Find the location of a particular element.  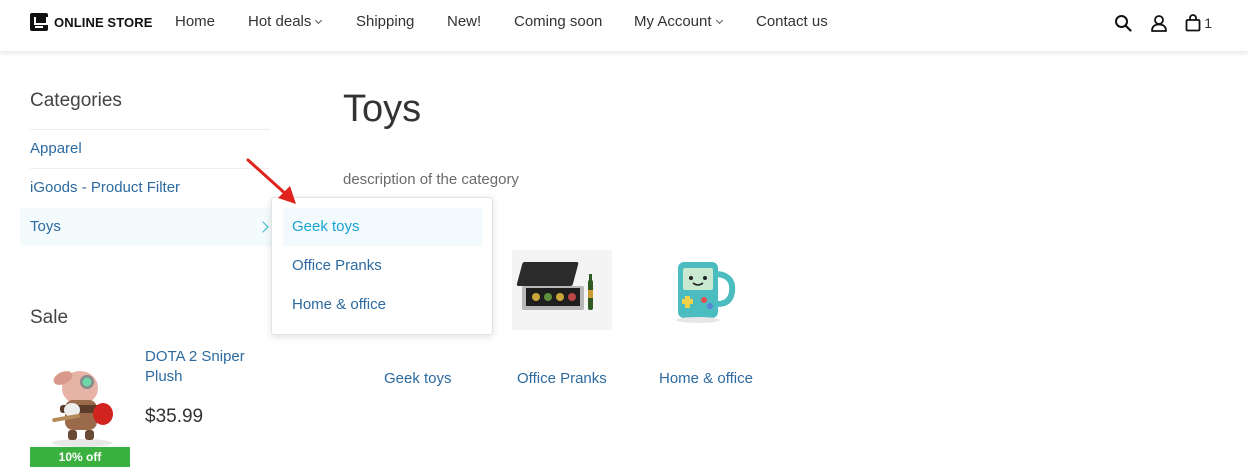

cart-count: 1 is located at coordinates (1208, 23).